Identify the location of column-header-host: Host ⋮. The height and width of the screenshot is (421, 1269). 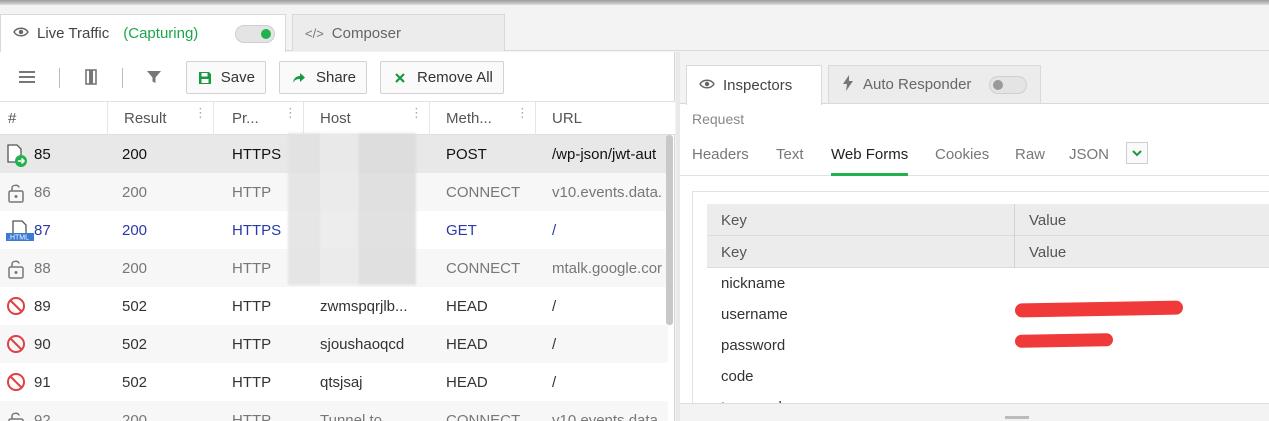
(367, 118).